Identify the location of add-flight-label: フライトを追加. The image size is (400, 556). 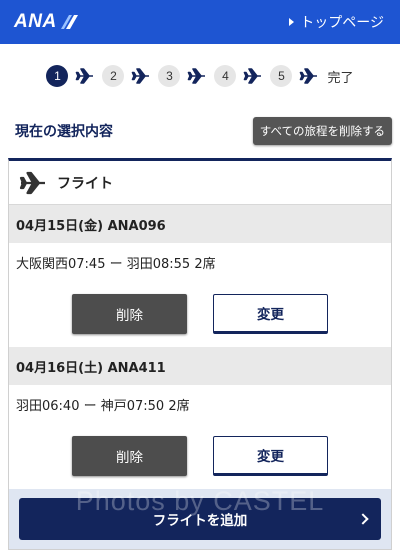
(200, 521).